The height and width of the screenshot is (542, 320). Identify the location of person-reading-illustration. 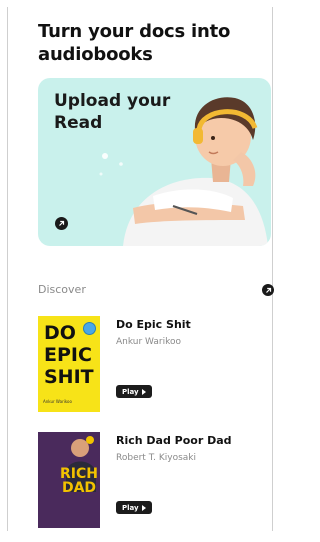
(183, 171).